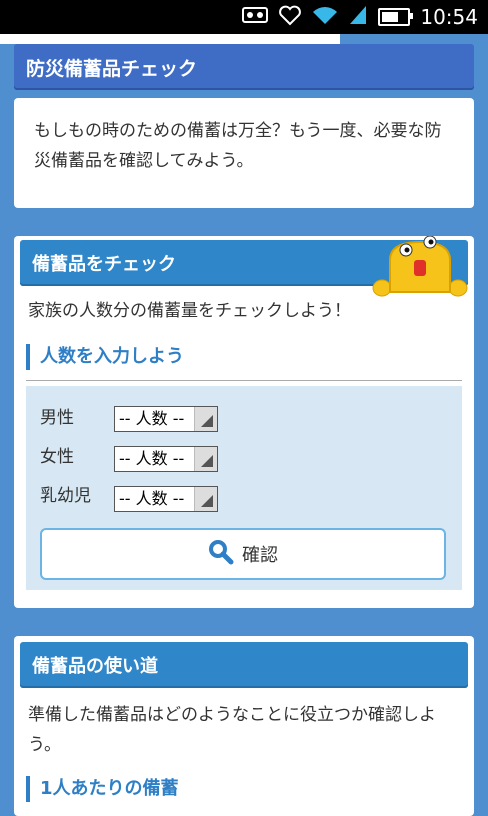  I want to click on female-count-select: -- 人数 --, so click(166, 459).